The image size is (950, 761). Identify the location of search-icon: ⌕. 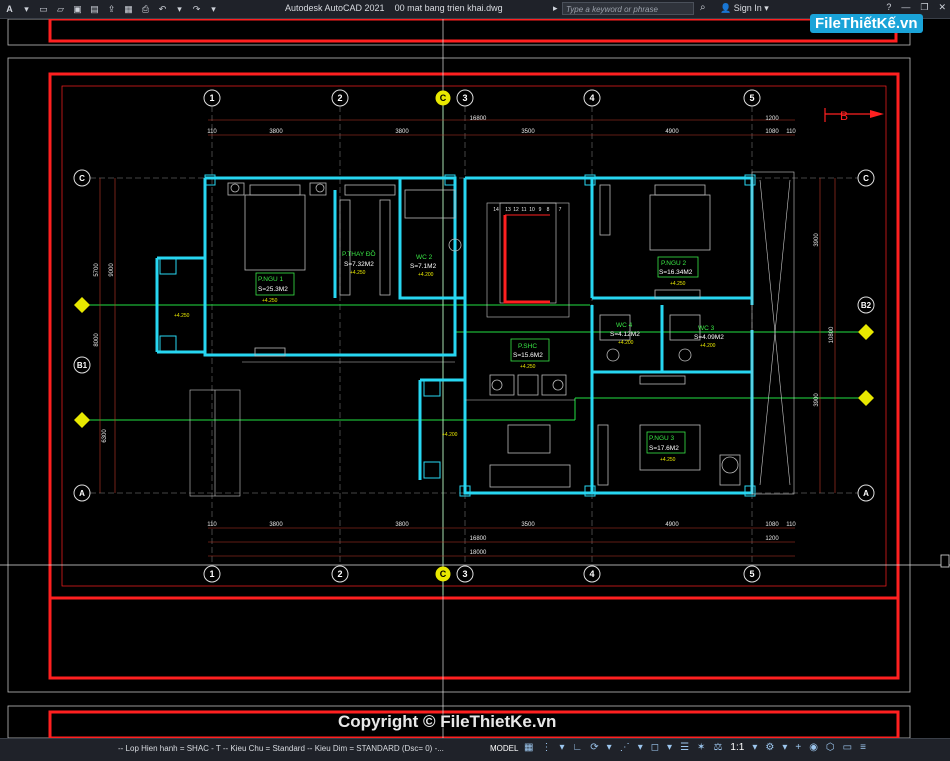
(703, 7).